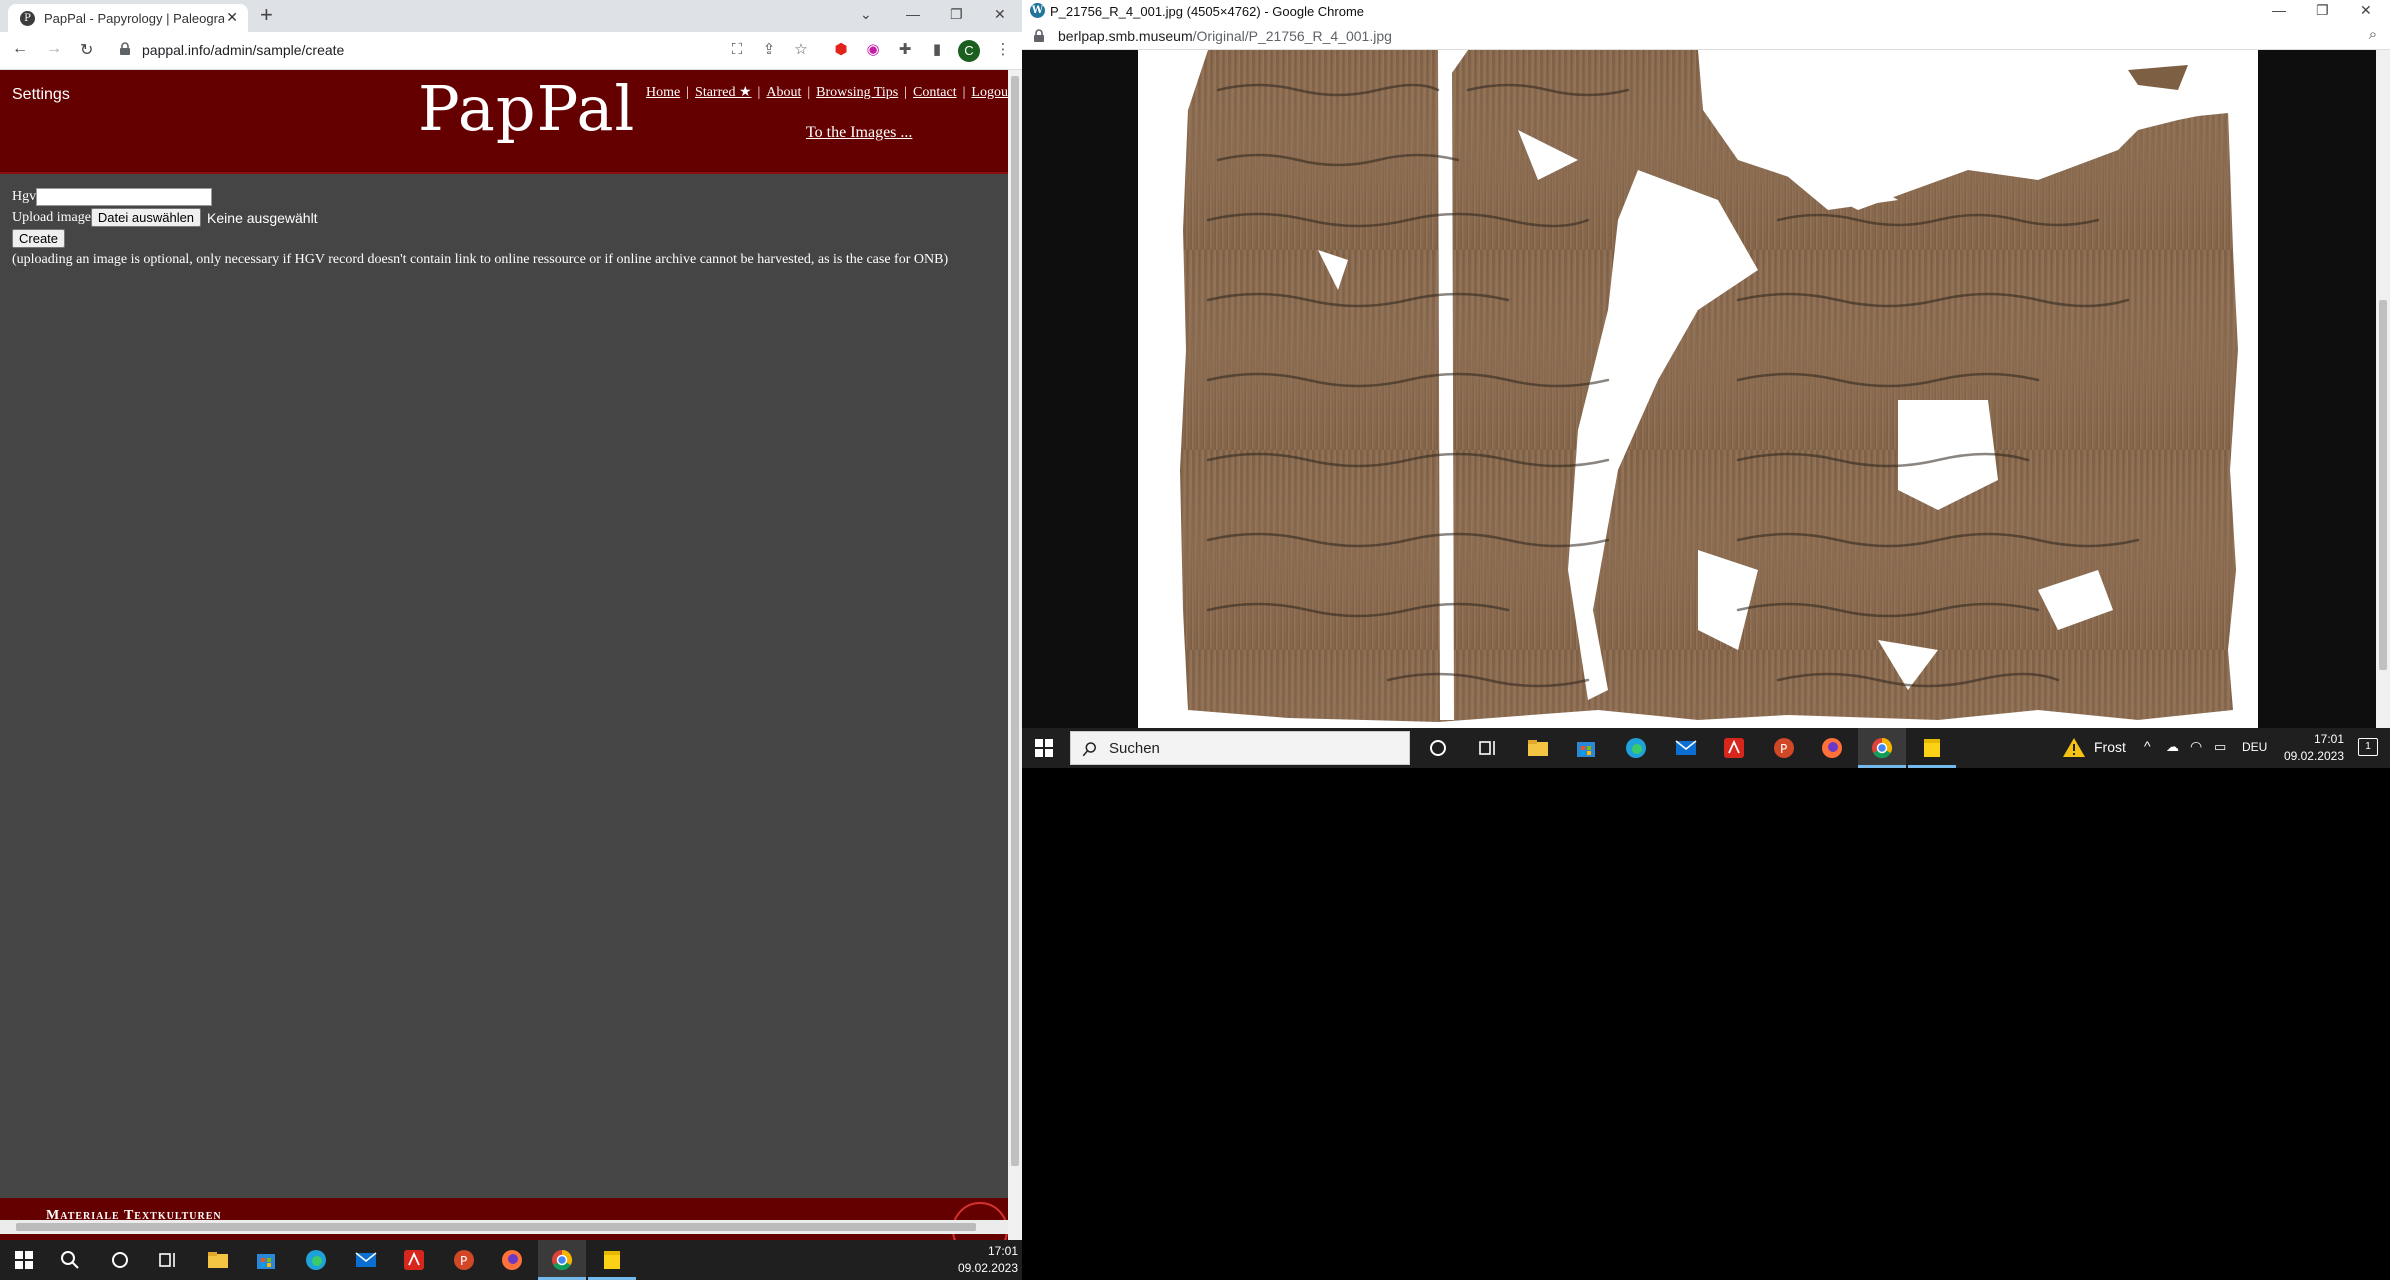 The image size is (2390, 1280). Describe the element at coordinates (663, 92) in the screenshot. I see `nav-home: Home` at that location.